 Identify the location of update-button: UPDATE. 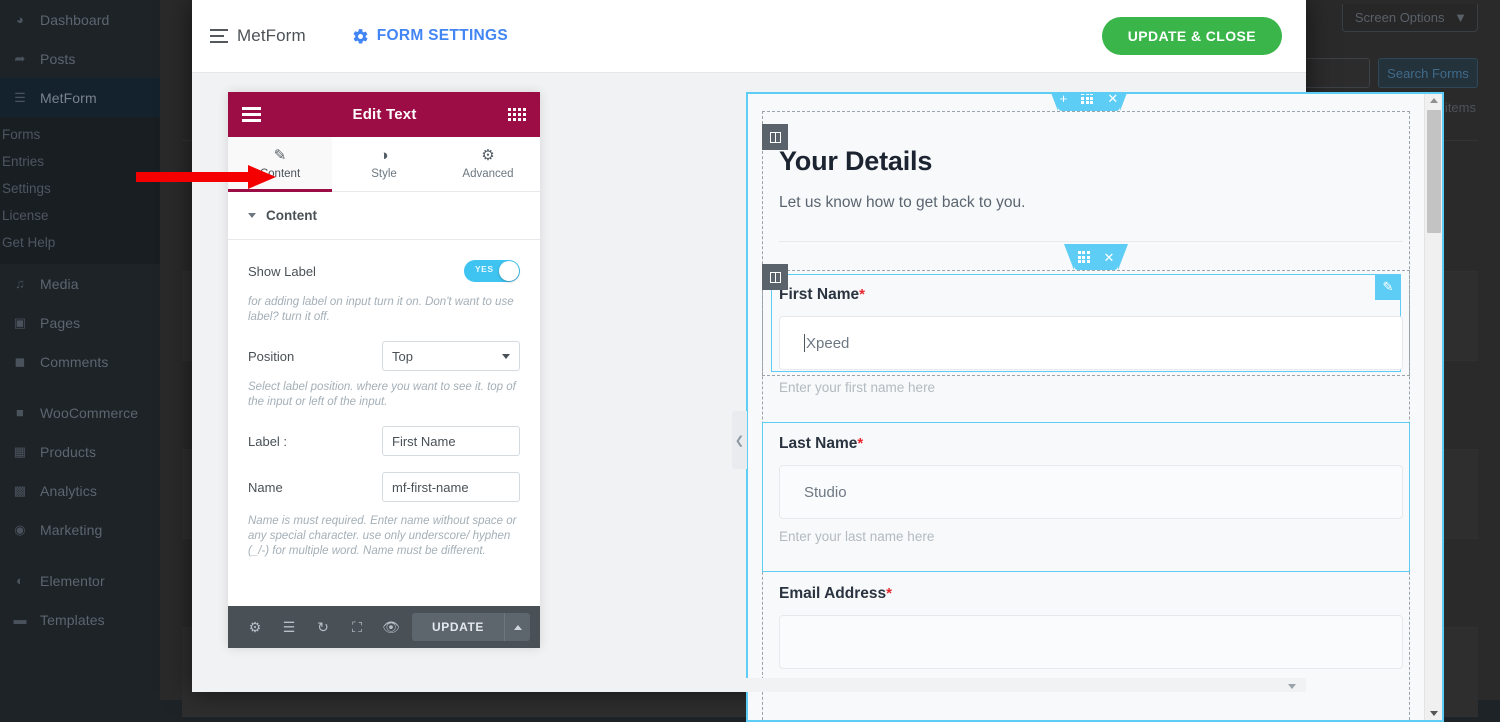
(471, 627).